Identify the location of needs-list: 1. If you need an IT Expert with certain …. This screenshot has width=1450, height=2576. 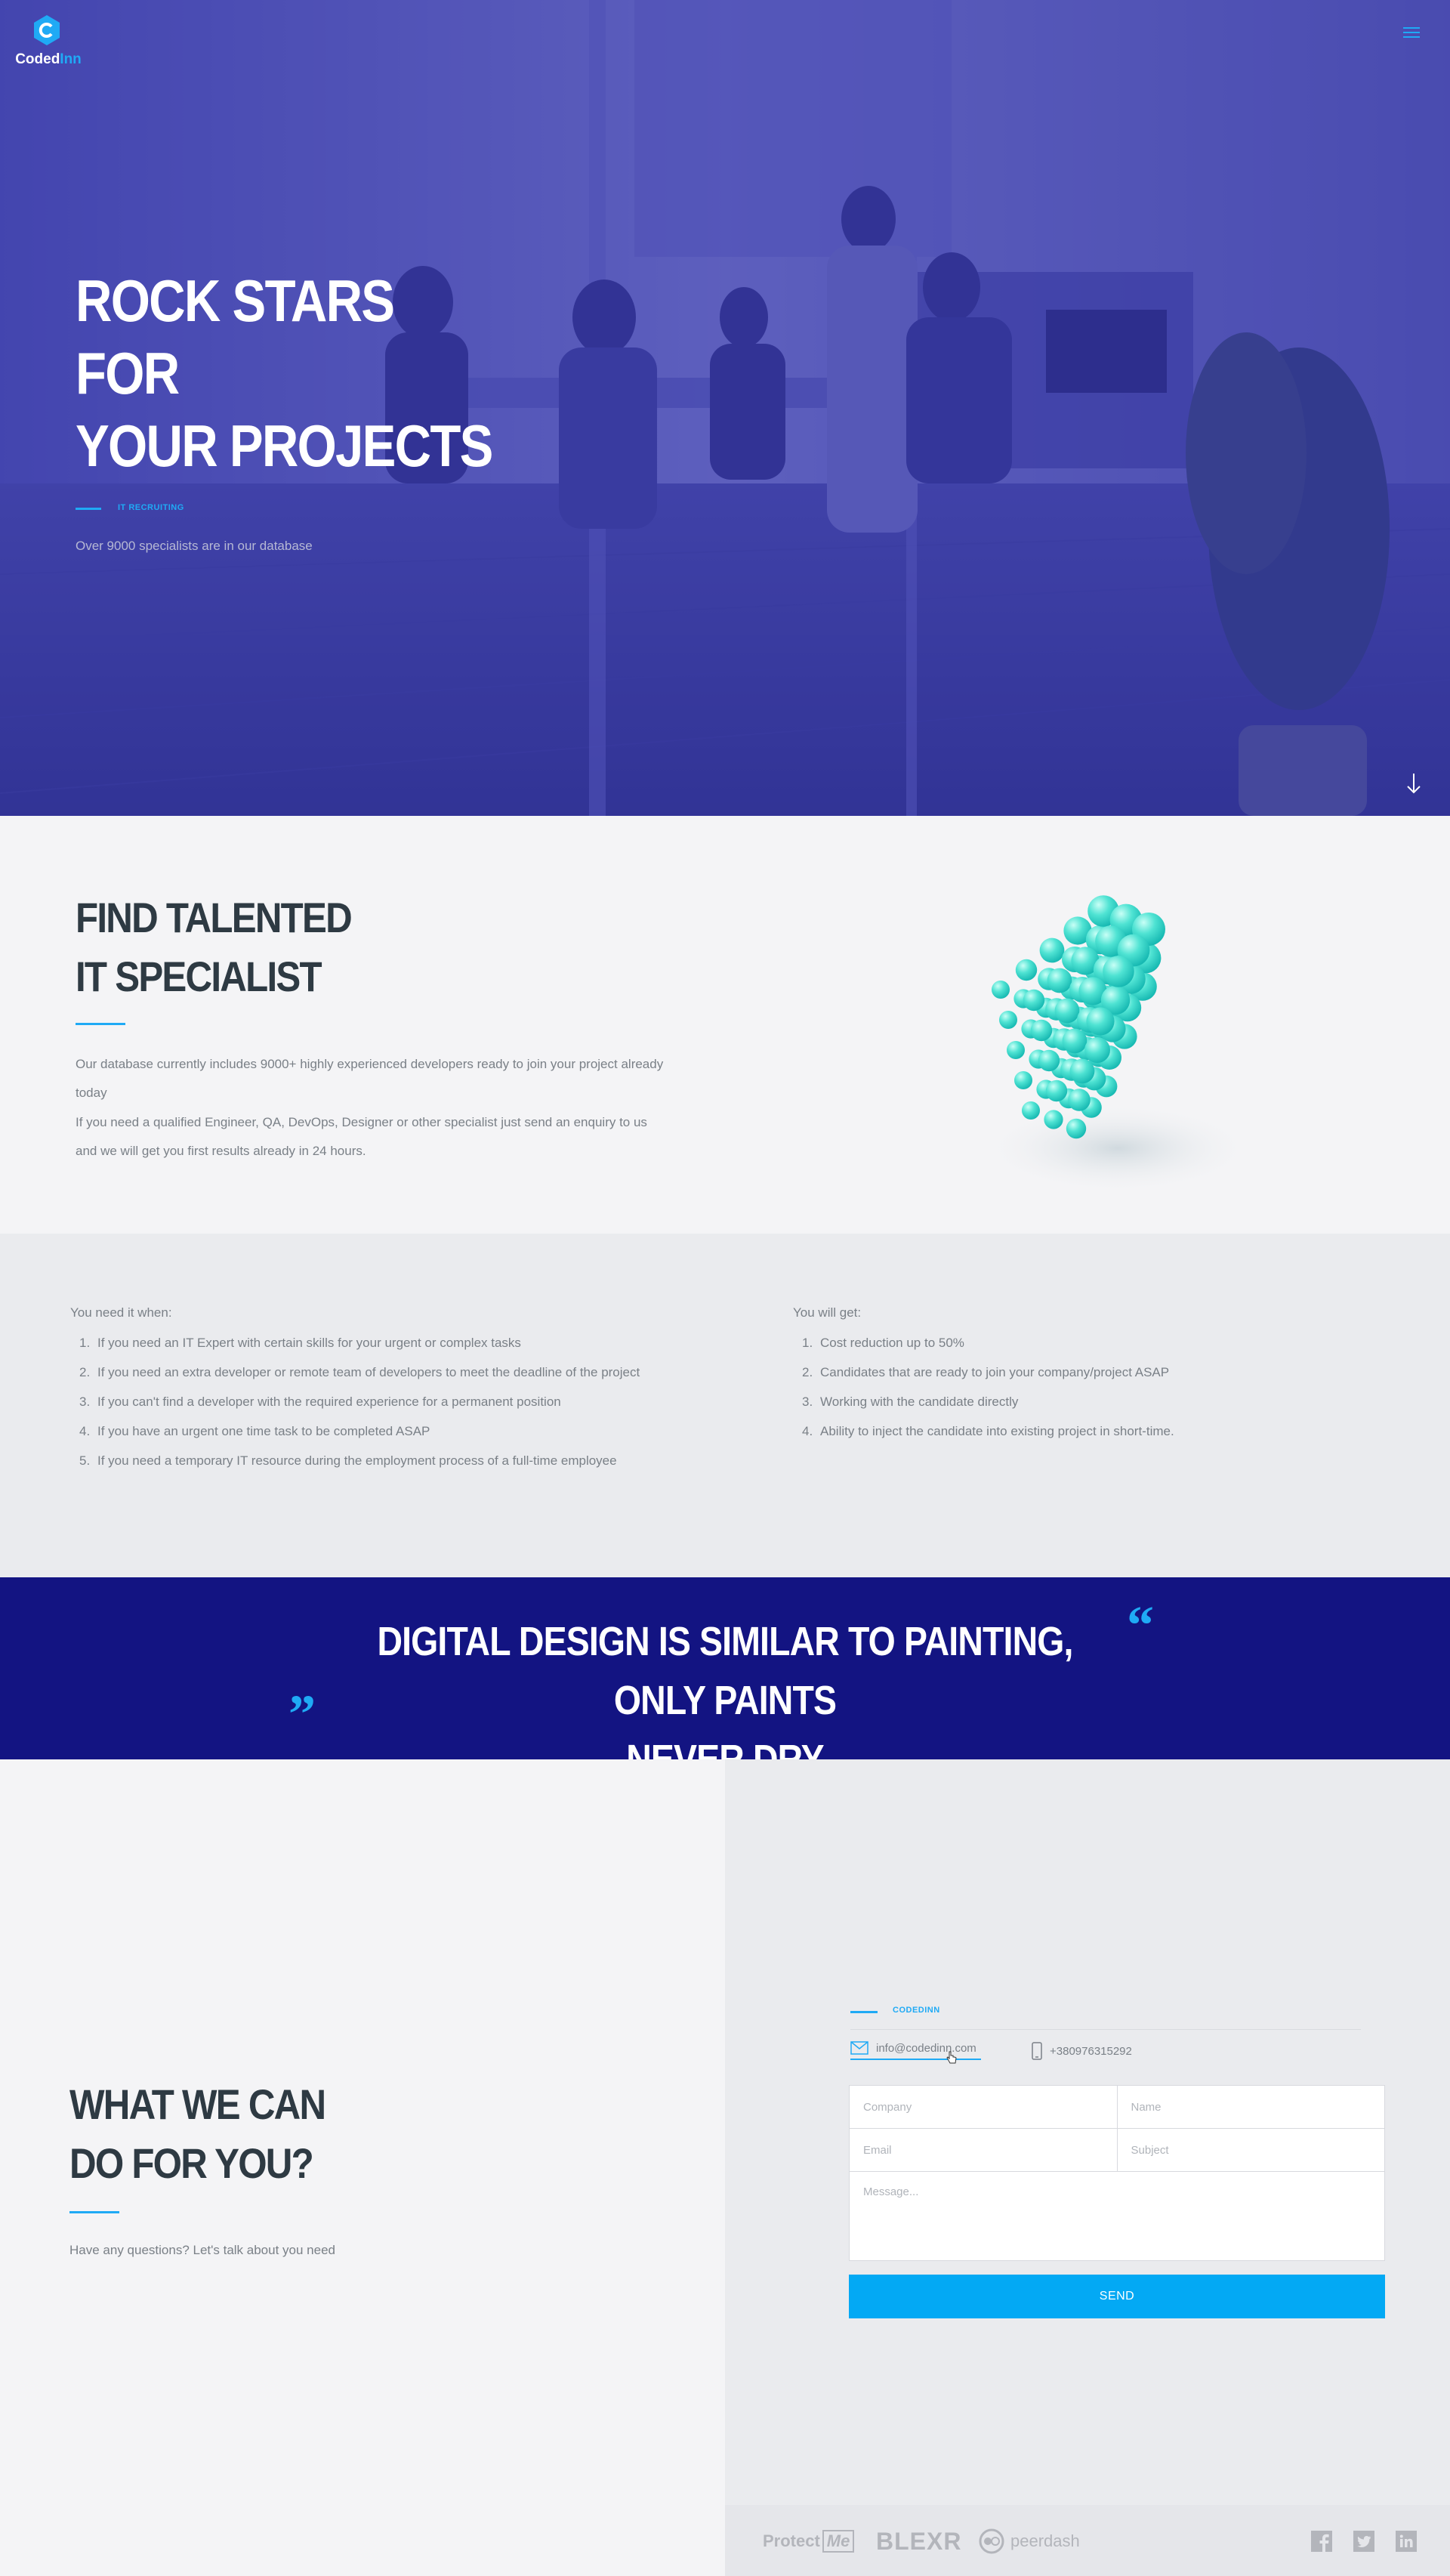
(364, 1401).